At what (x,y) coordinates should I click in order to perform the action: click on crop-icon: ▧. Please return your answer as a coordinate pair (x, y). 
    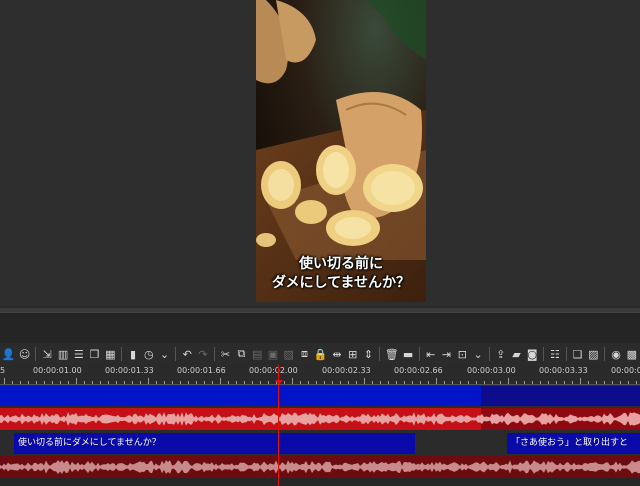
    Looking at the image, I should click on (288, 354).